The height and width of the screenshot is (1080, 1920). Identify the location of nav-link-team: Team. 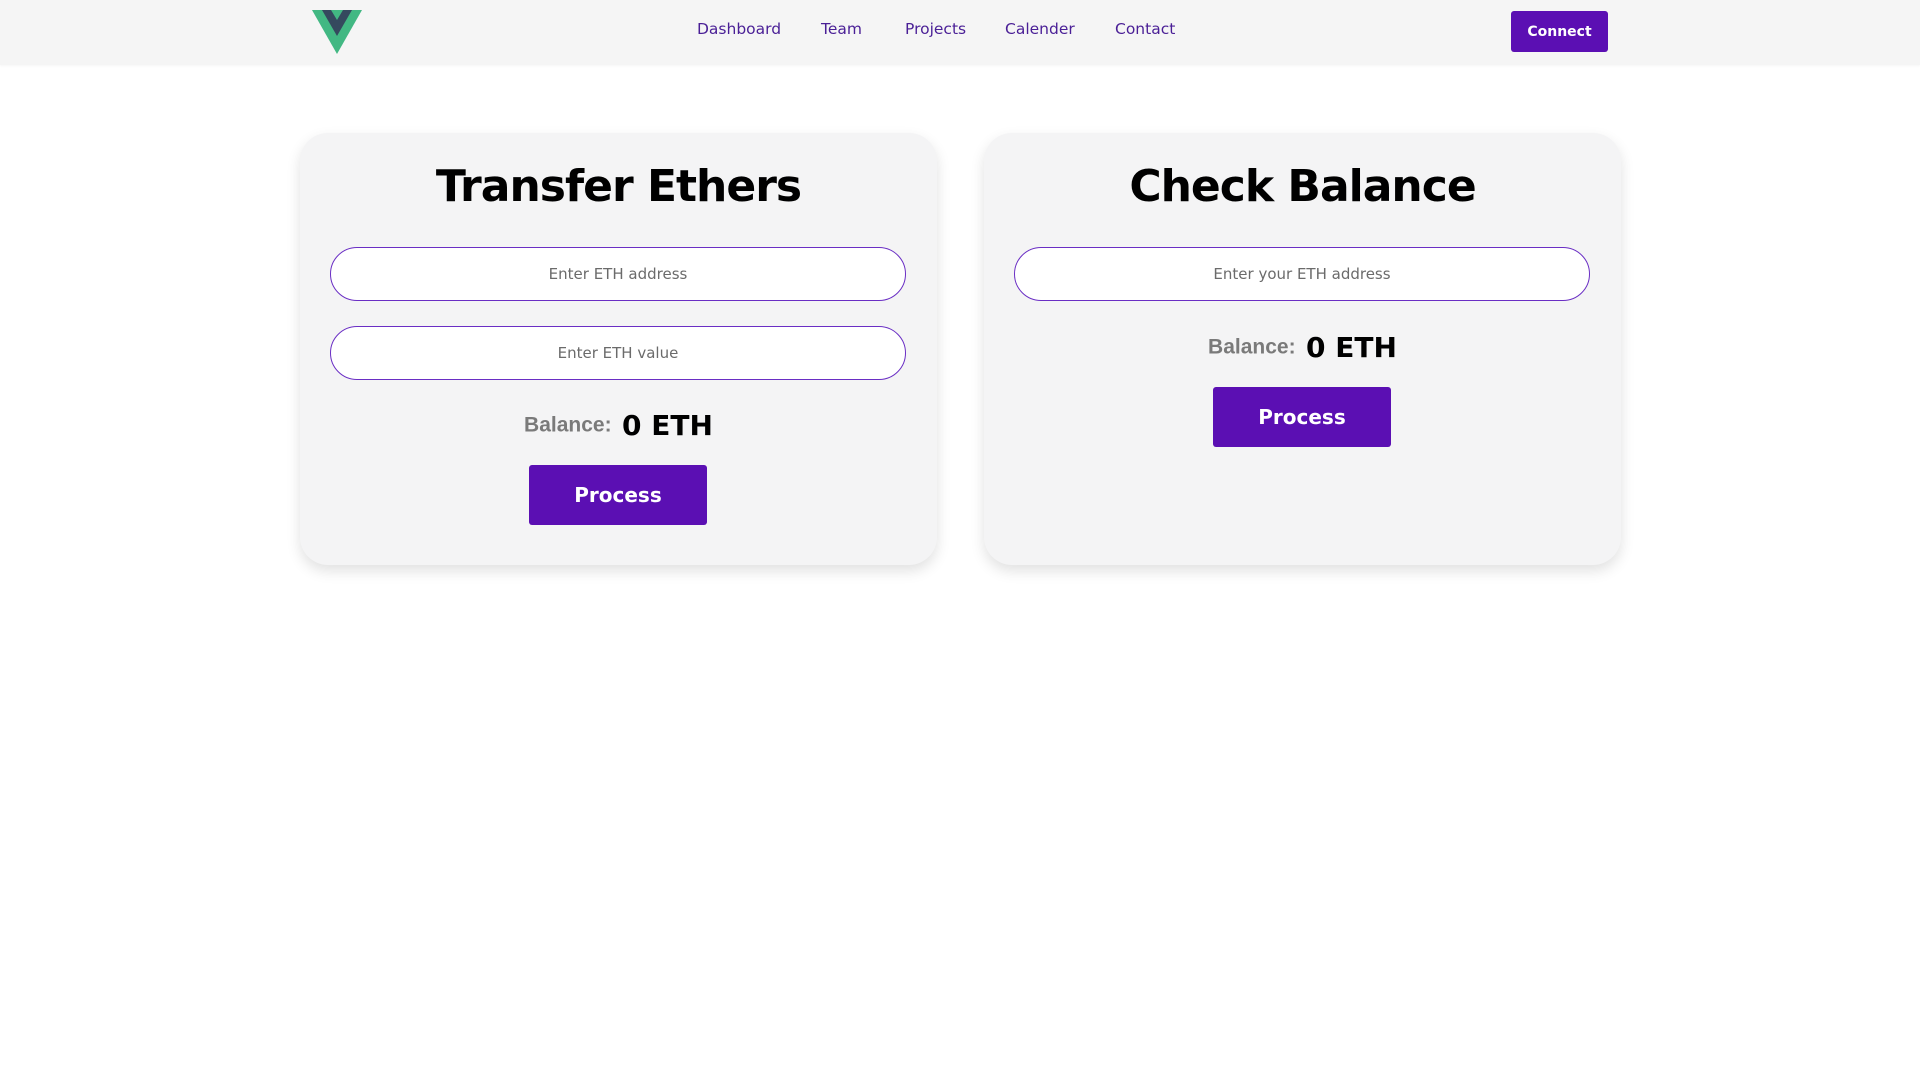
(841, 29).